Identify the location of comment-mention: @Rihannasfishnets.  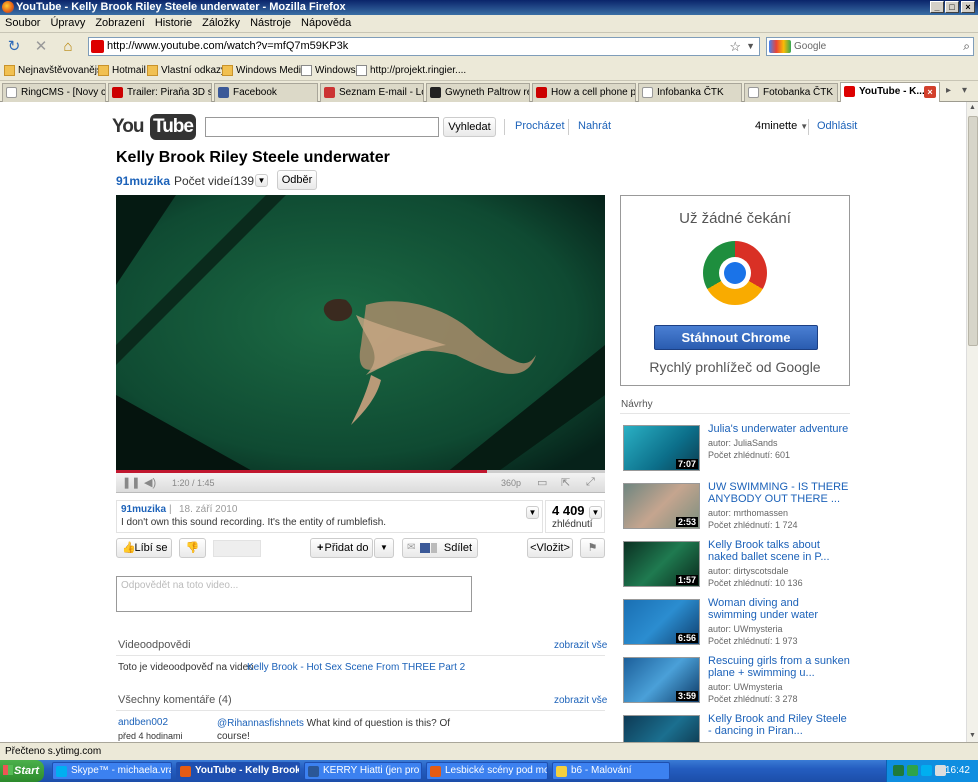
(260, 723).